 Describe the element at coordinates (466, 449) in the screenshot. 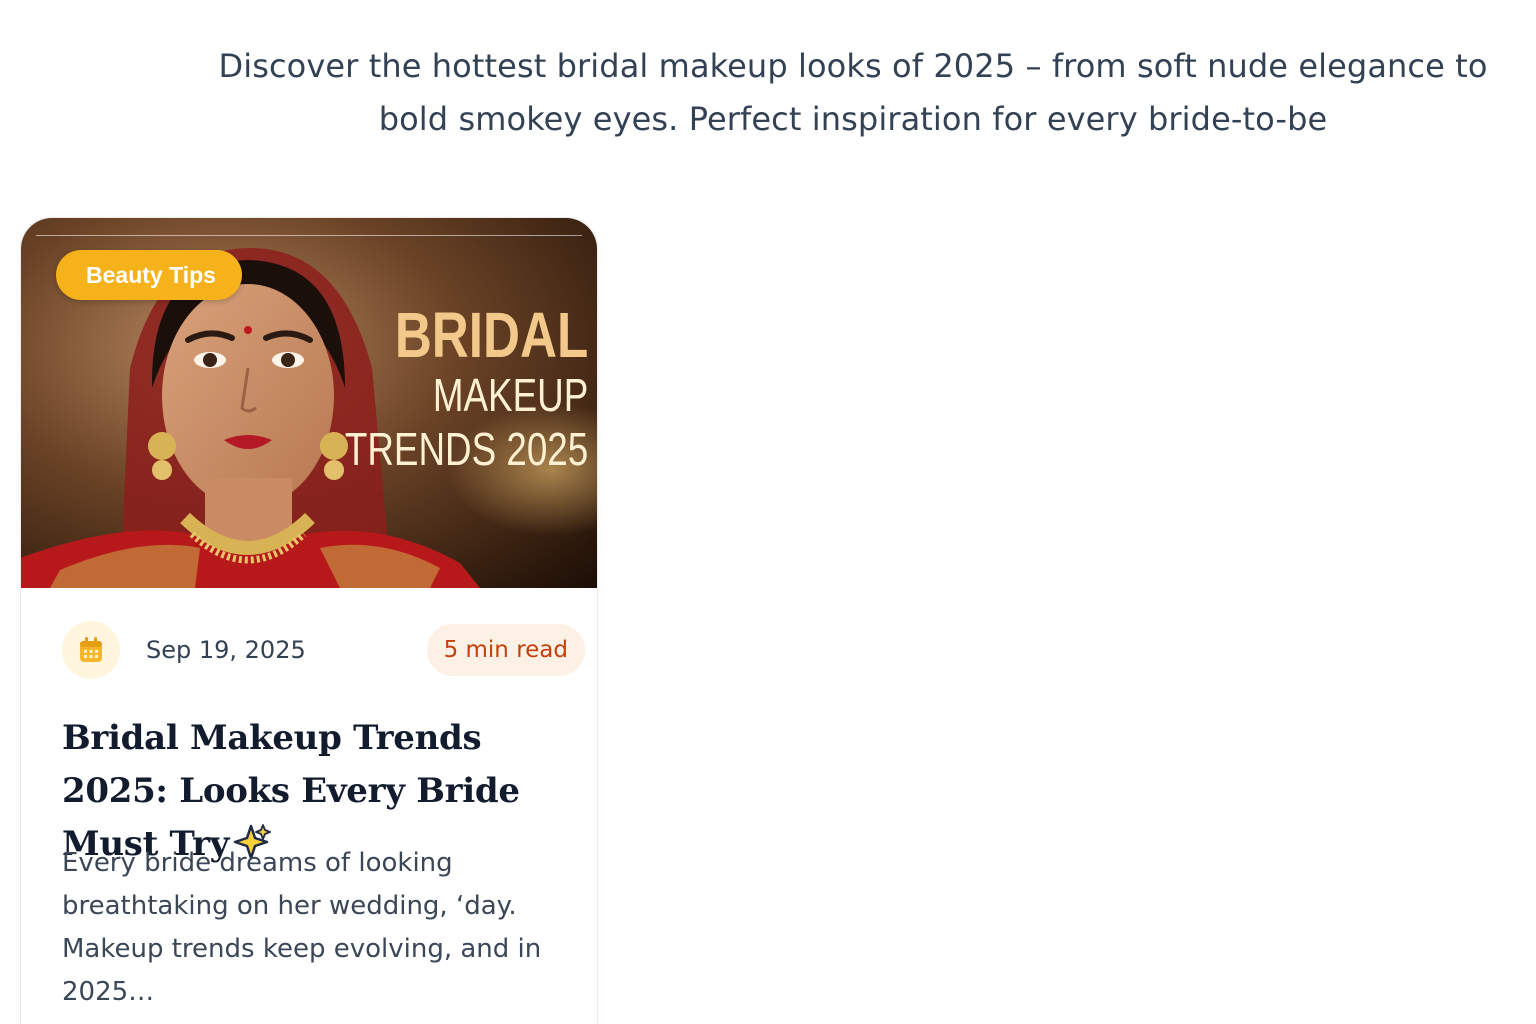

I see `image-headline-line-3: TRENDS 2025` at that location.